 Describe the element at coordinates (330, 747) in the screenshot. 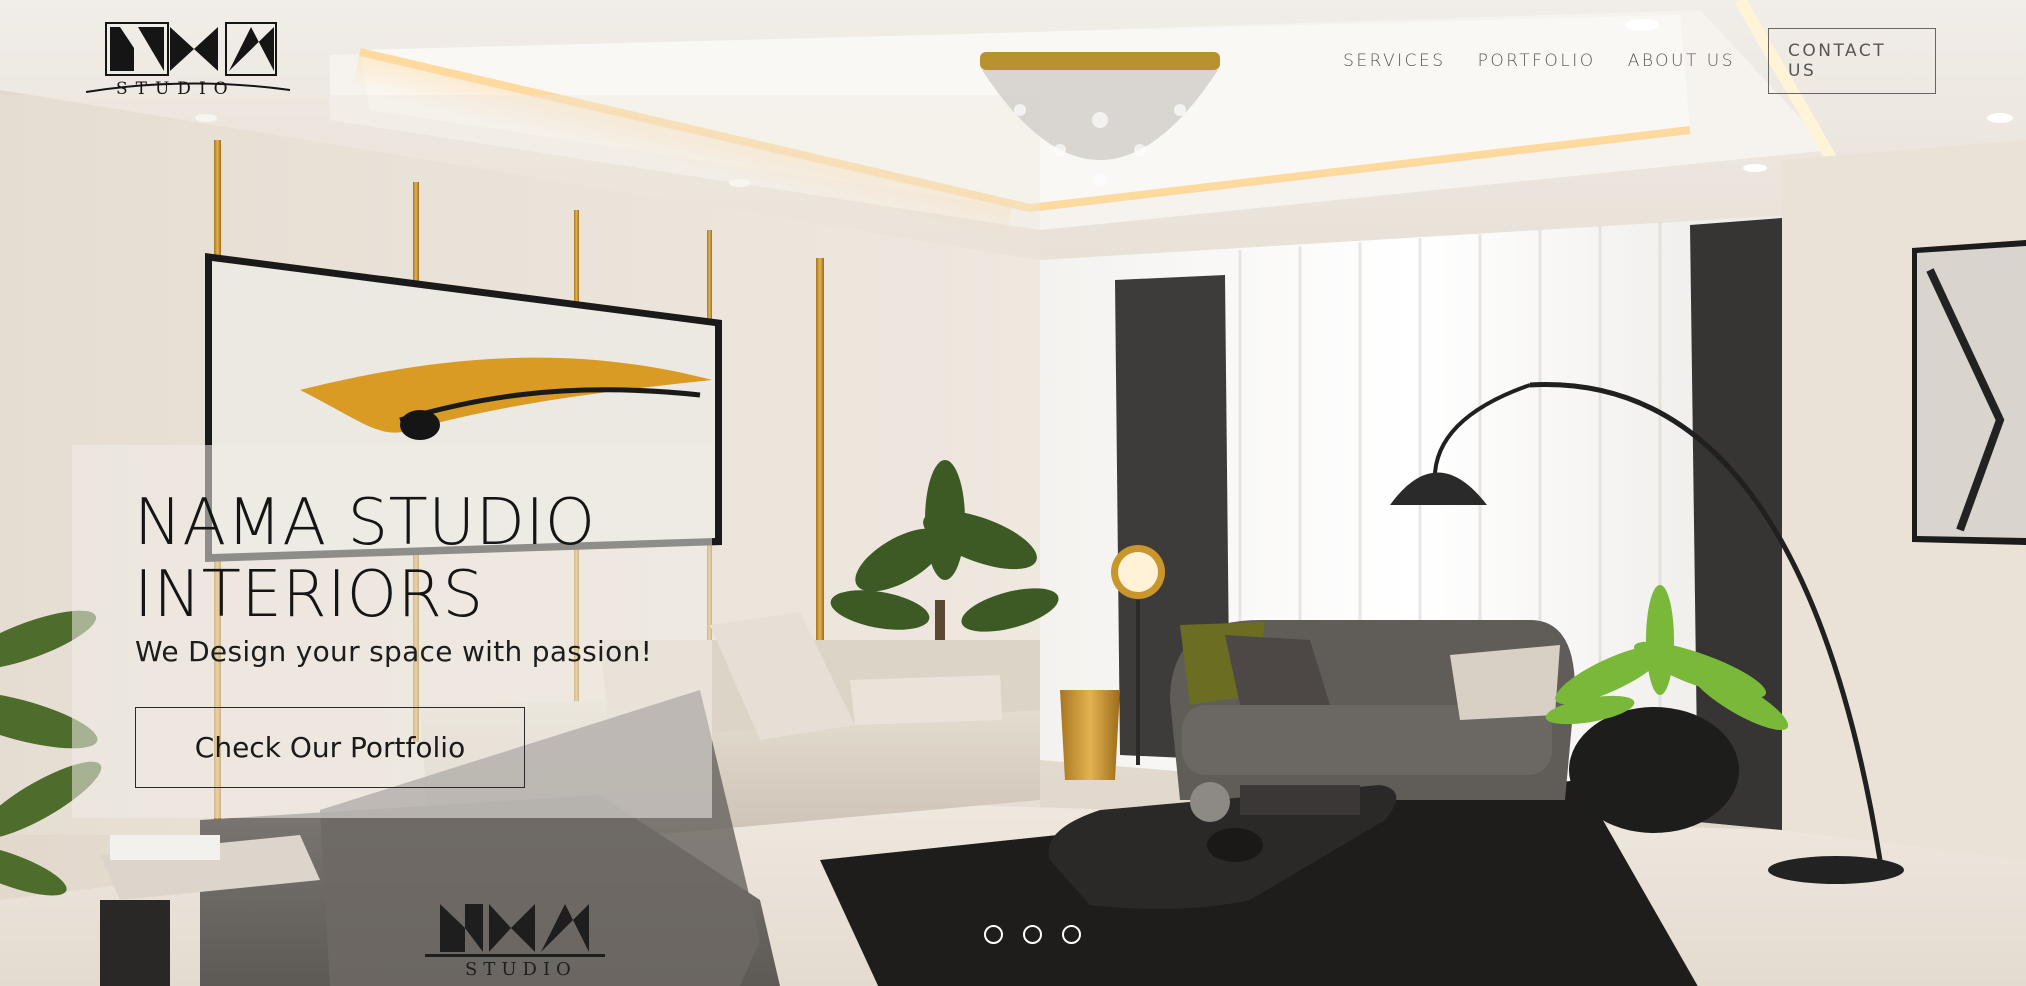

I see `check-portfolio-button: Check Our Portfolio` at that location.